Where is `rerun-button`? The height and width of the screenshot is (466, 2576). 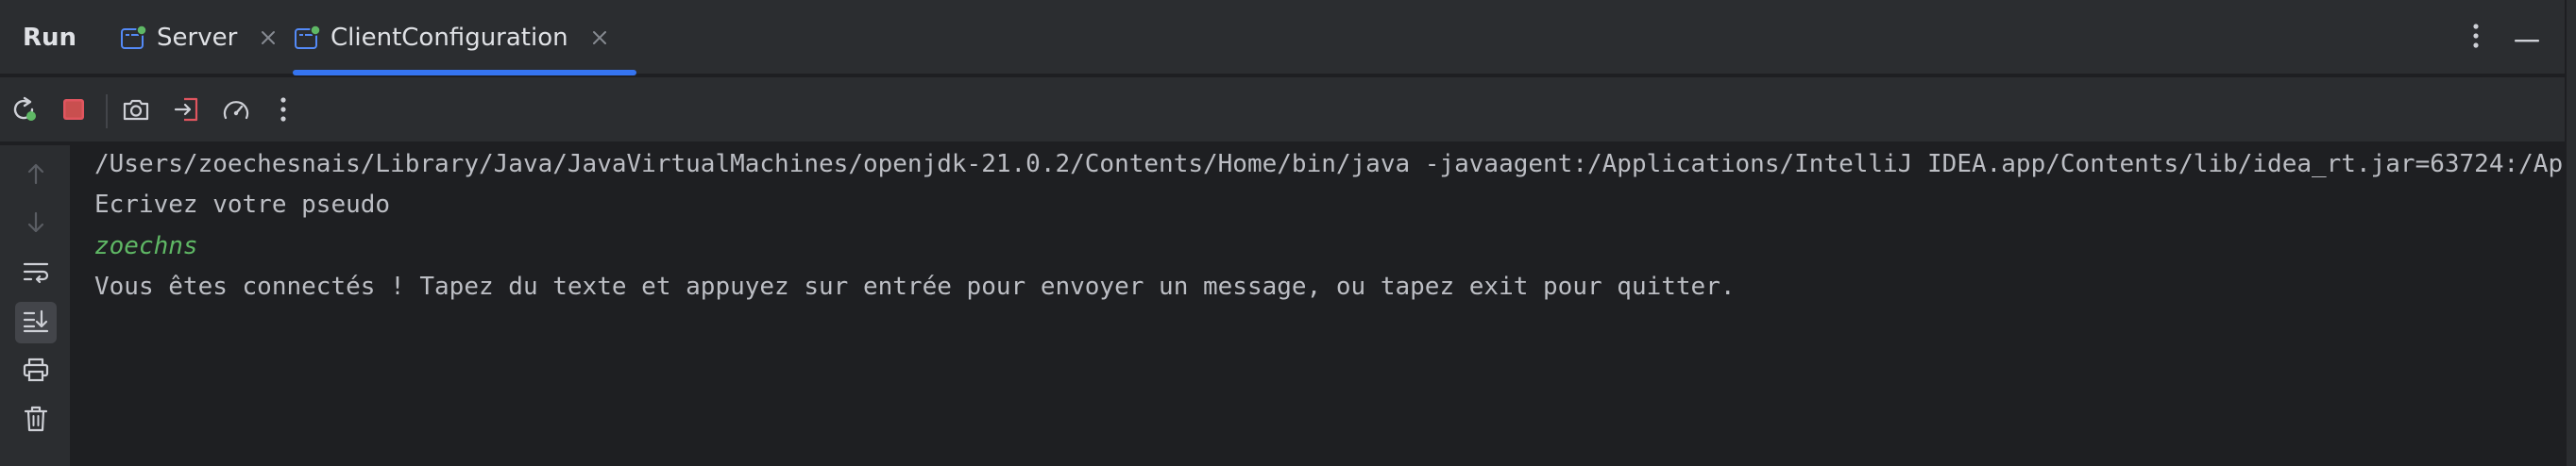
rerun-button is located at coordinates (24, 112).